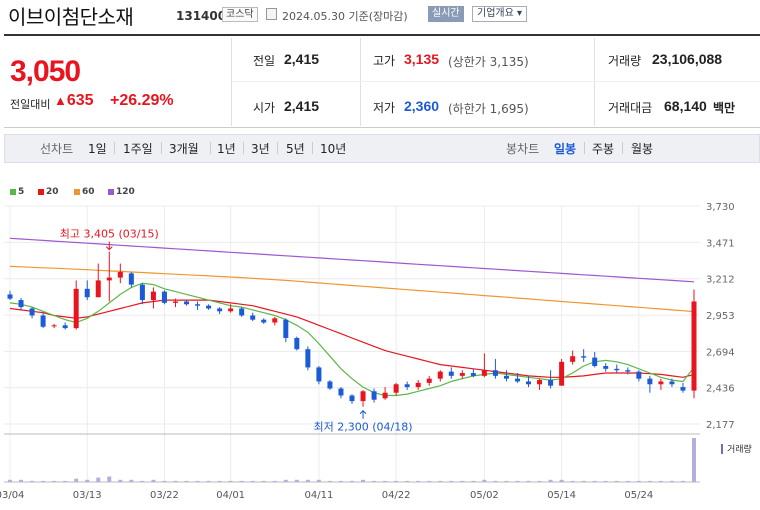 The height and width of the screenshot is (510, 760). What do you see at coordinates (352, 260) in the screenshot?
I see `ma120-line` at bounding box center [352, 260].